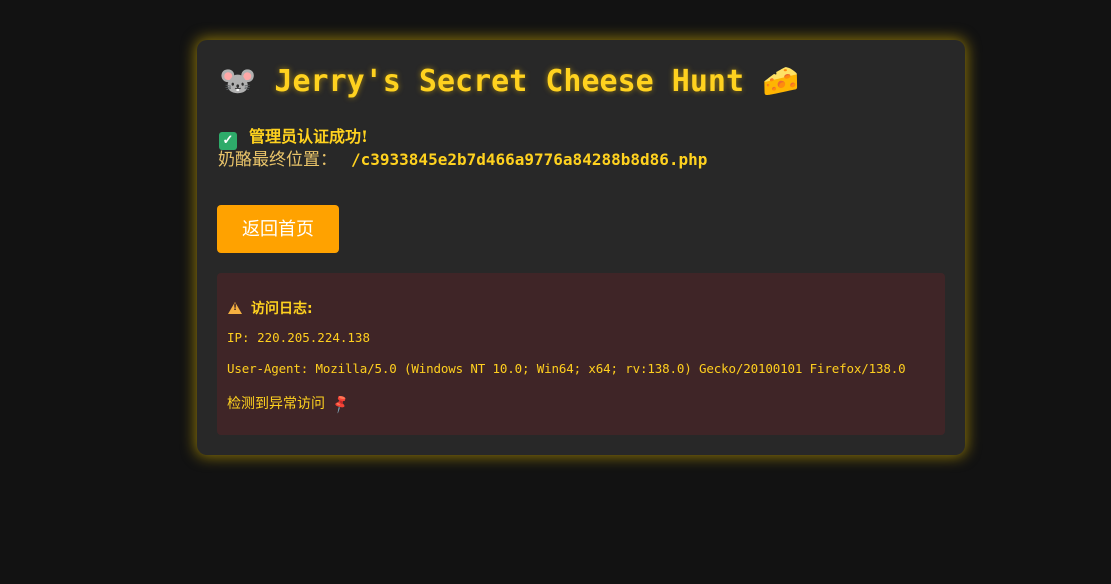 This screenshot has width=1111, height=584. Describe the element at coordinates (298, 337) in the screenshot. I see `log-ip: IP: 220.205.224.138` at that location.